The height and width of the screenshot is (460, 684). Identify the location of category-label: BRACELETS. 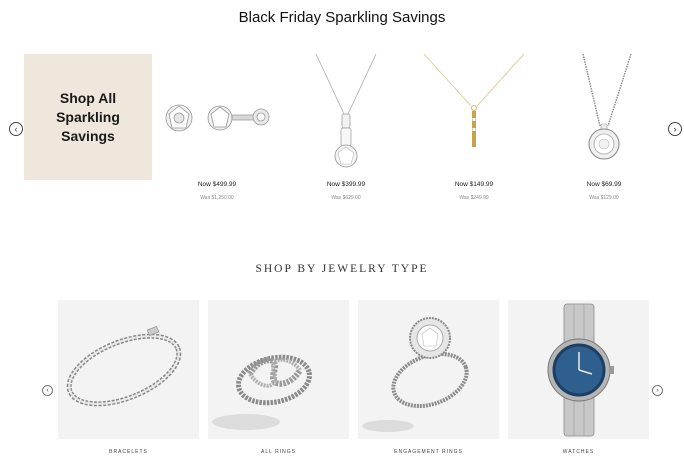
(128, 452).